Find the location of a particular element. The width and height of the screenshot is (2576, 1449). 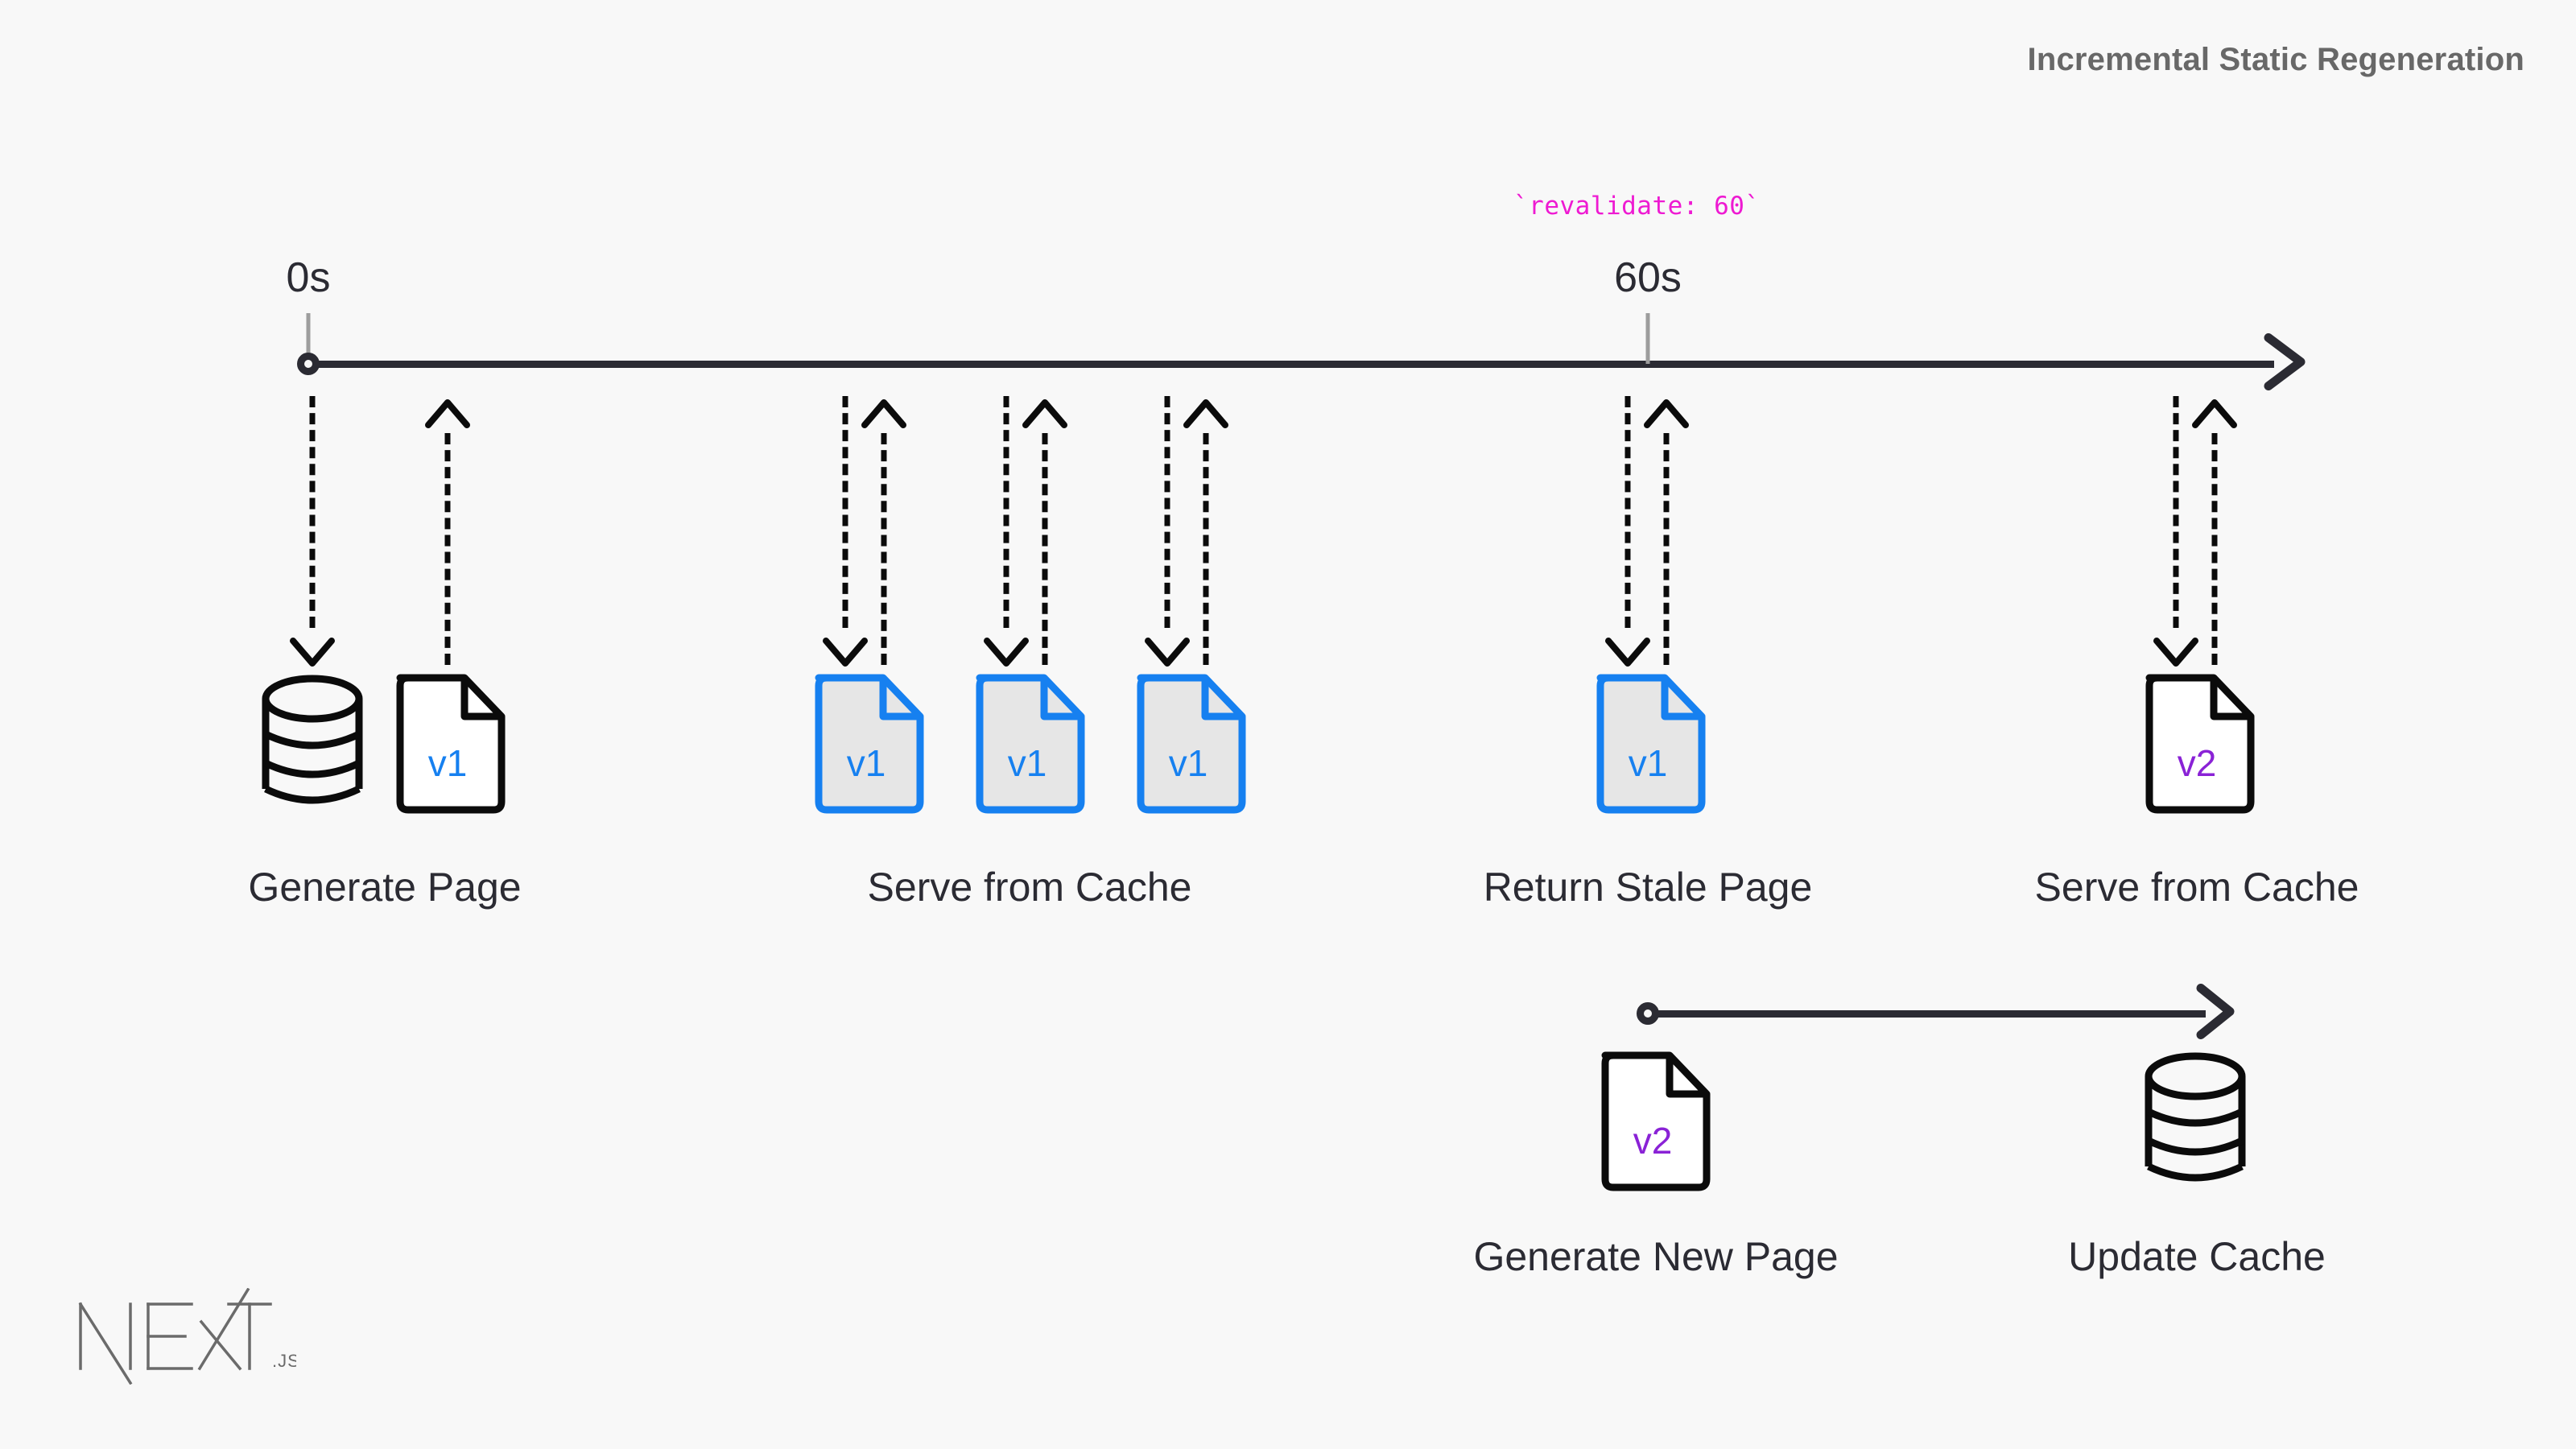

timeline-tick-mark is located at coordinates (1647, 338).